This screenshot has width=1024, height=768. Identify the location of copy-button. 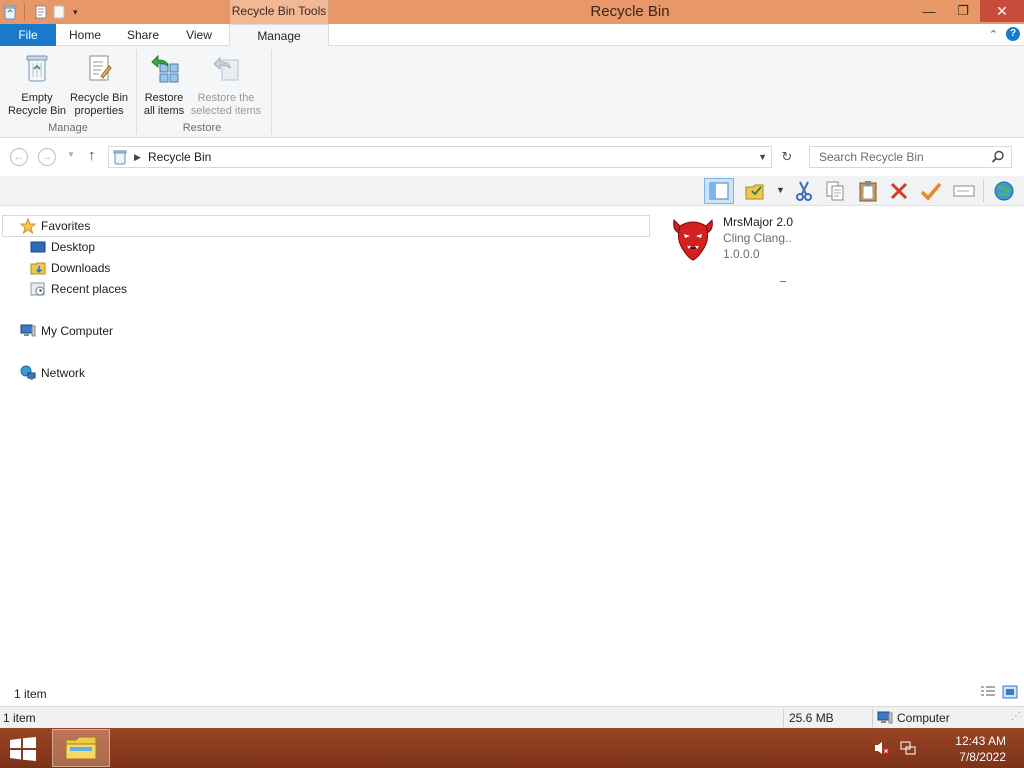
(835, 191).